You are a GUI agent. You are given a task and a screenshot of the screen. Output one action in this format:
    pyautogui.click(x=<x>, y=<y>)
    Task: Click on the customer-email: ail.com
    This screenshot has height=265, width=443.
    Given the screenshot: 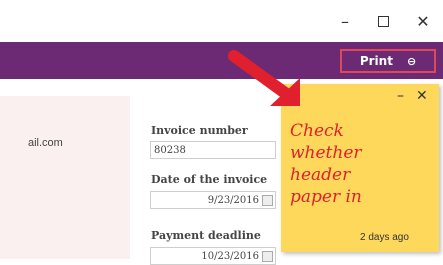 What is the action you would take?
    pyautogui.click(x=45, y=143)
    